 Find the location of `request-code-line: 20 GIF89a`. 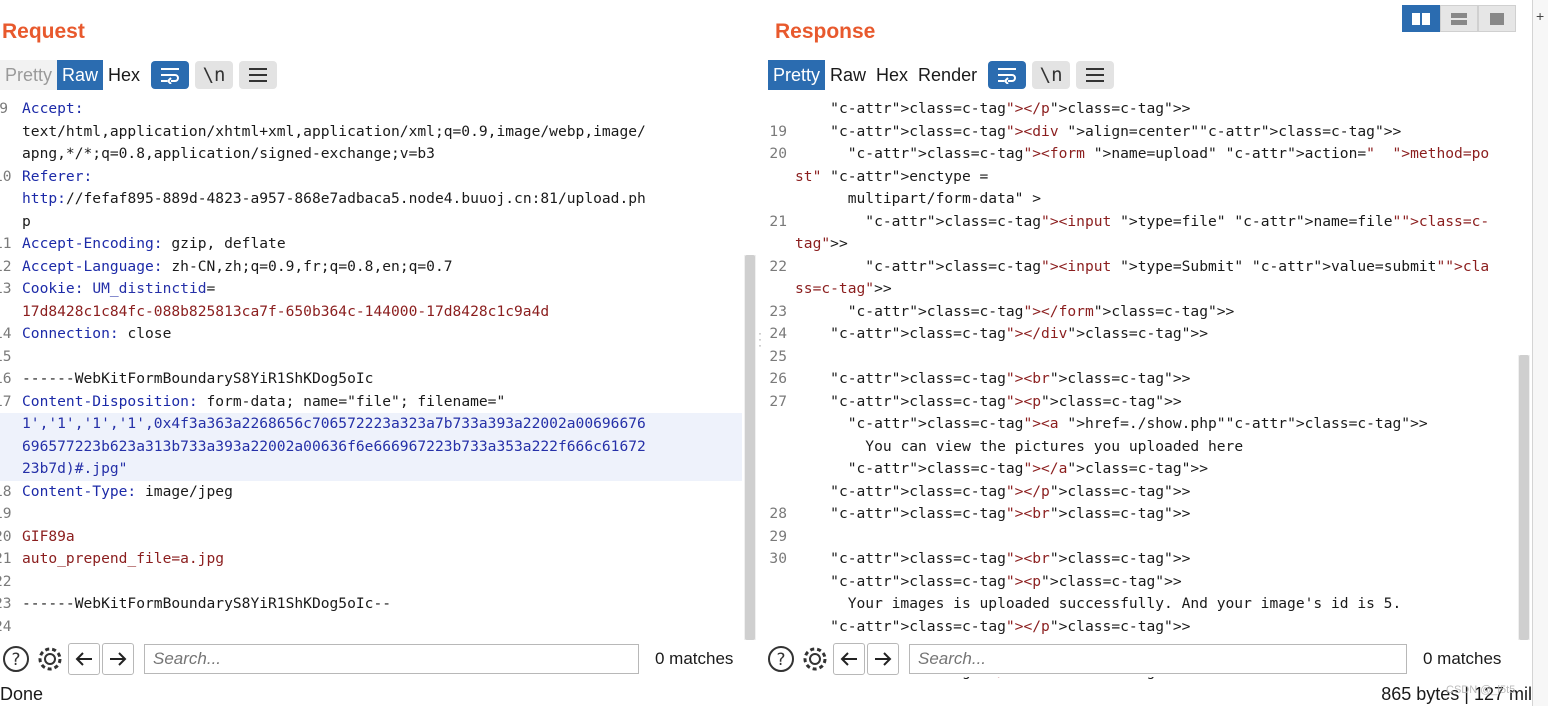

request-code-line: 20 GIF89a is located at coordinates (371, 537).